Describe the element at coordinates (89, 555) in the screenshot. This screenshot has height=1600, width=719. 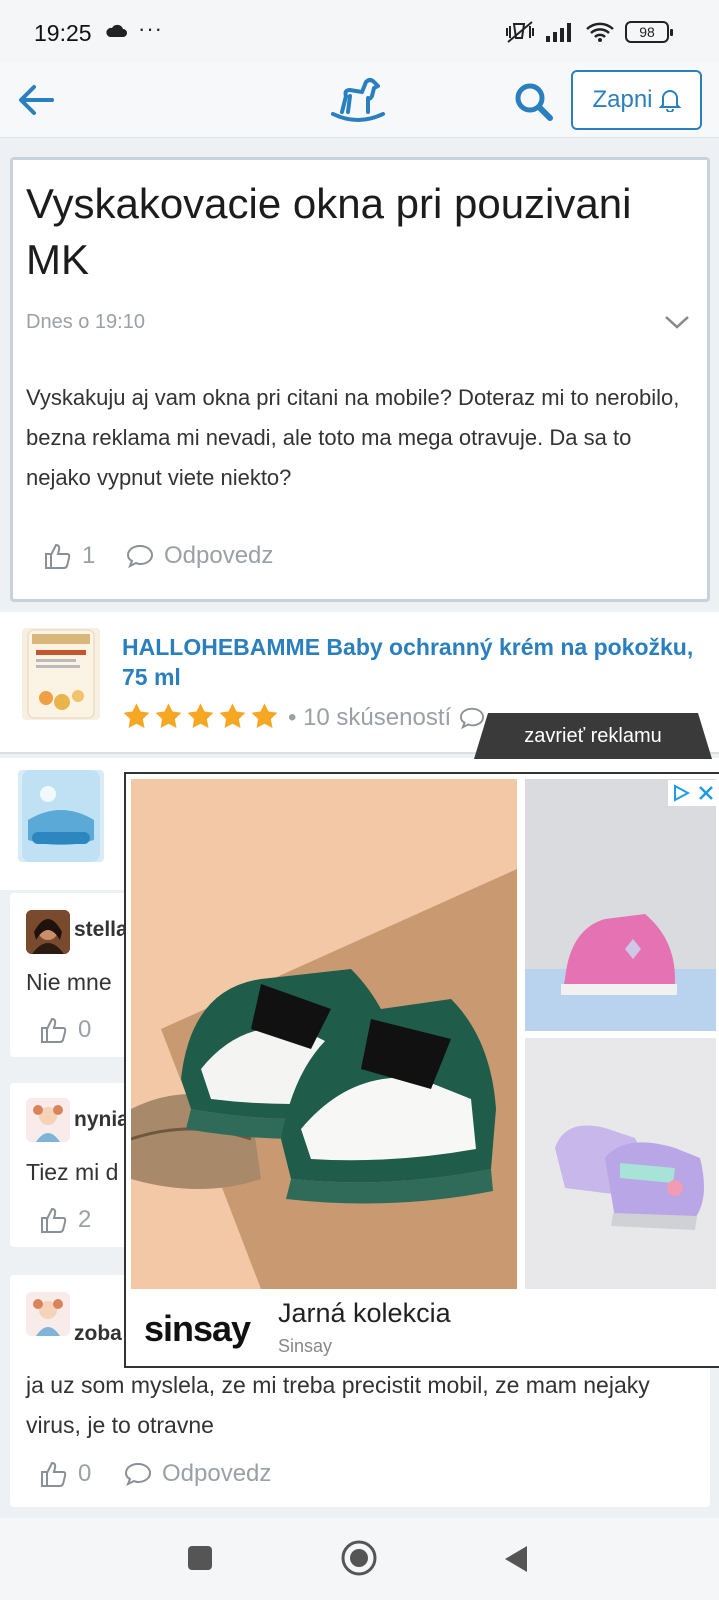
I see `post-like-count: 1` at that location.